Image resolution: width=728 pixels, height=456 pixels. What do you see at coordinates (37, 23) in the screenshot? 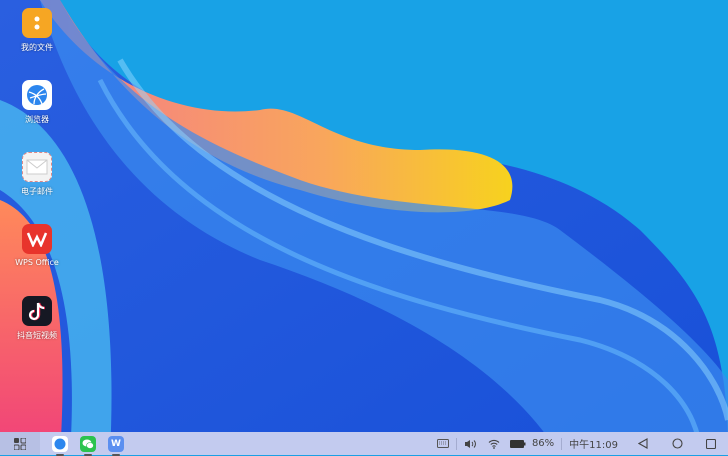
I see `folder-icon` at bounding box center [37, 23].